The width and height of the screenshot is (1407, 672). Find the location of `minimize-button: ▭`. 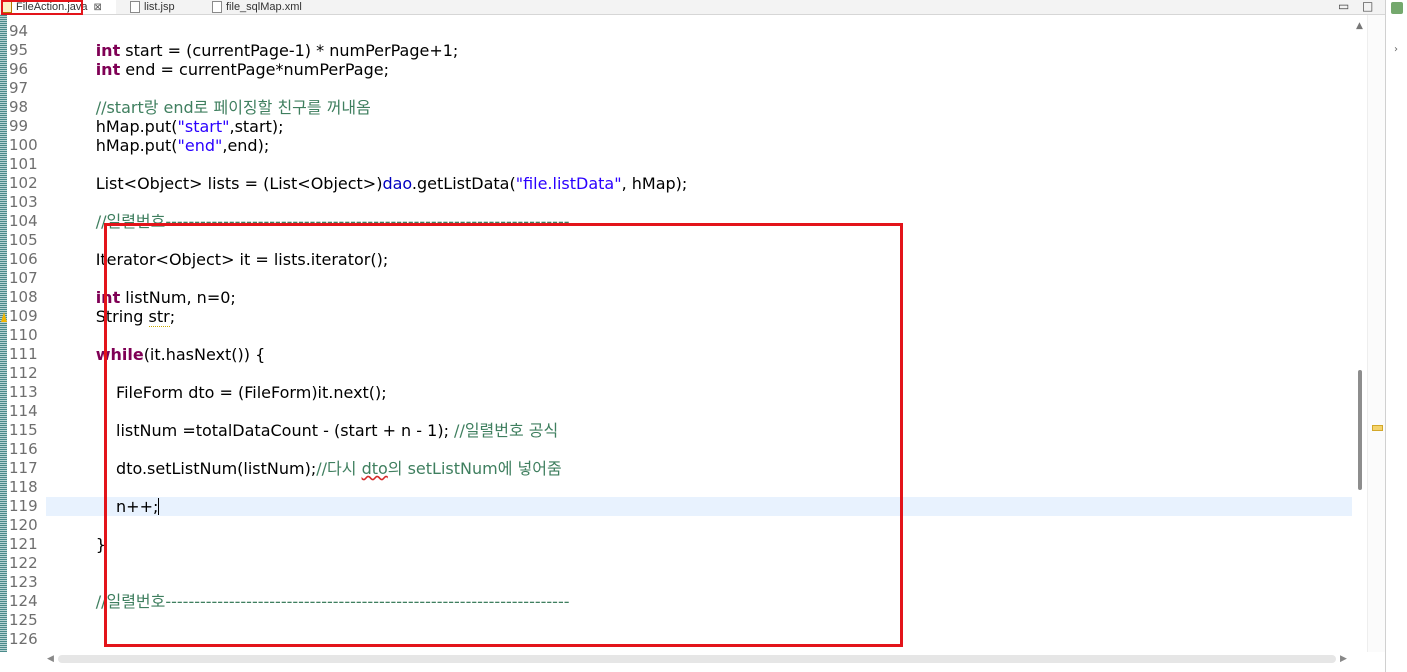

minimize-button: ▭ is located at coordinates (1343, 6).